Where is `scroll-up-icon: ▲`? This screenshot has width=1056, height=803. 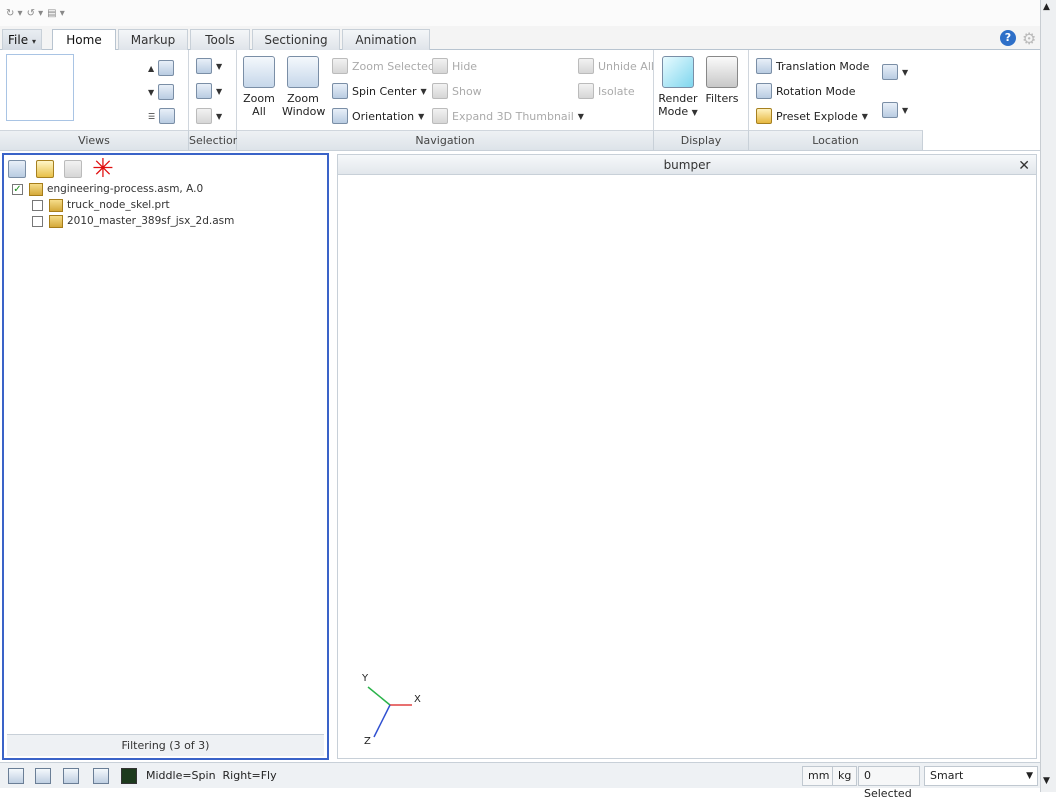
scroll-up-icon: ▲ is located at coordinates (1046, 7).